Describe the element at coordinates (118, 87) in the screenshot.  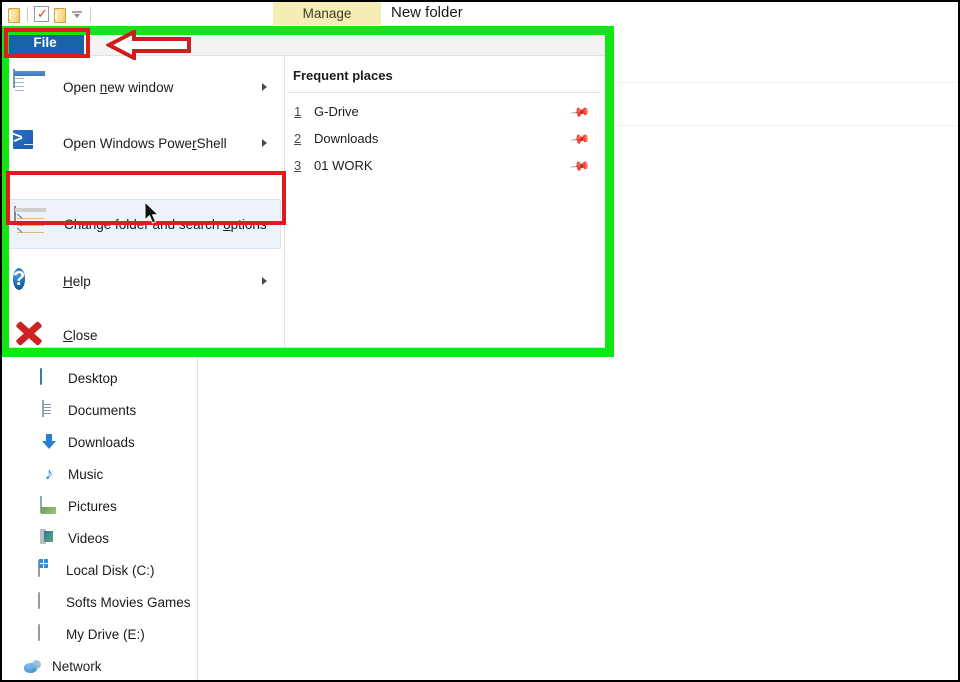
I see `menu-item-label: Open new window` at that location.